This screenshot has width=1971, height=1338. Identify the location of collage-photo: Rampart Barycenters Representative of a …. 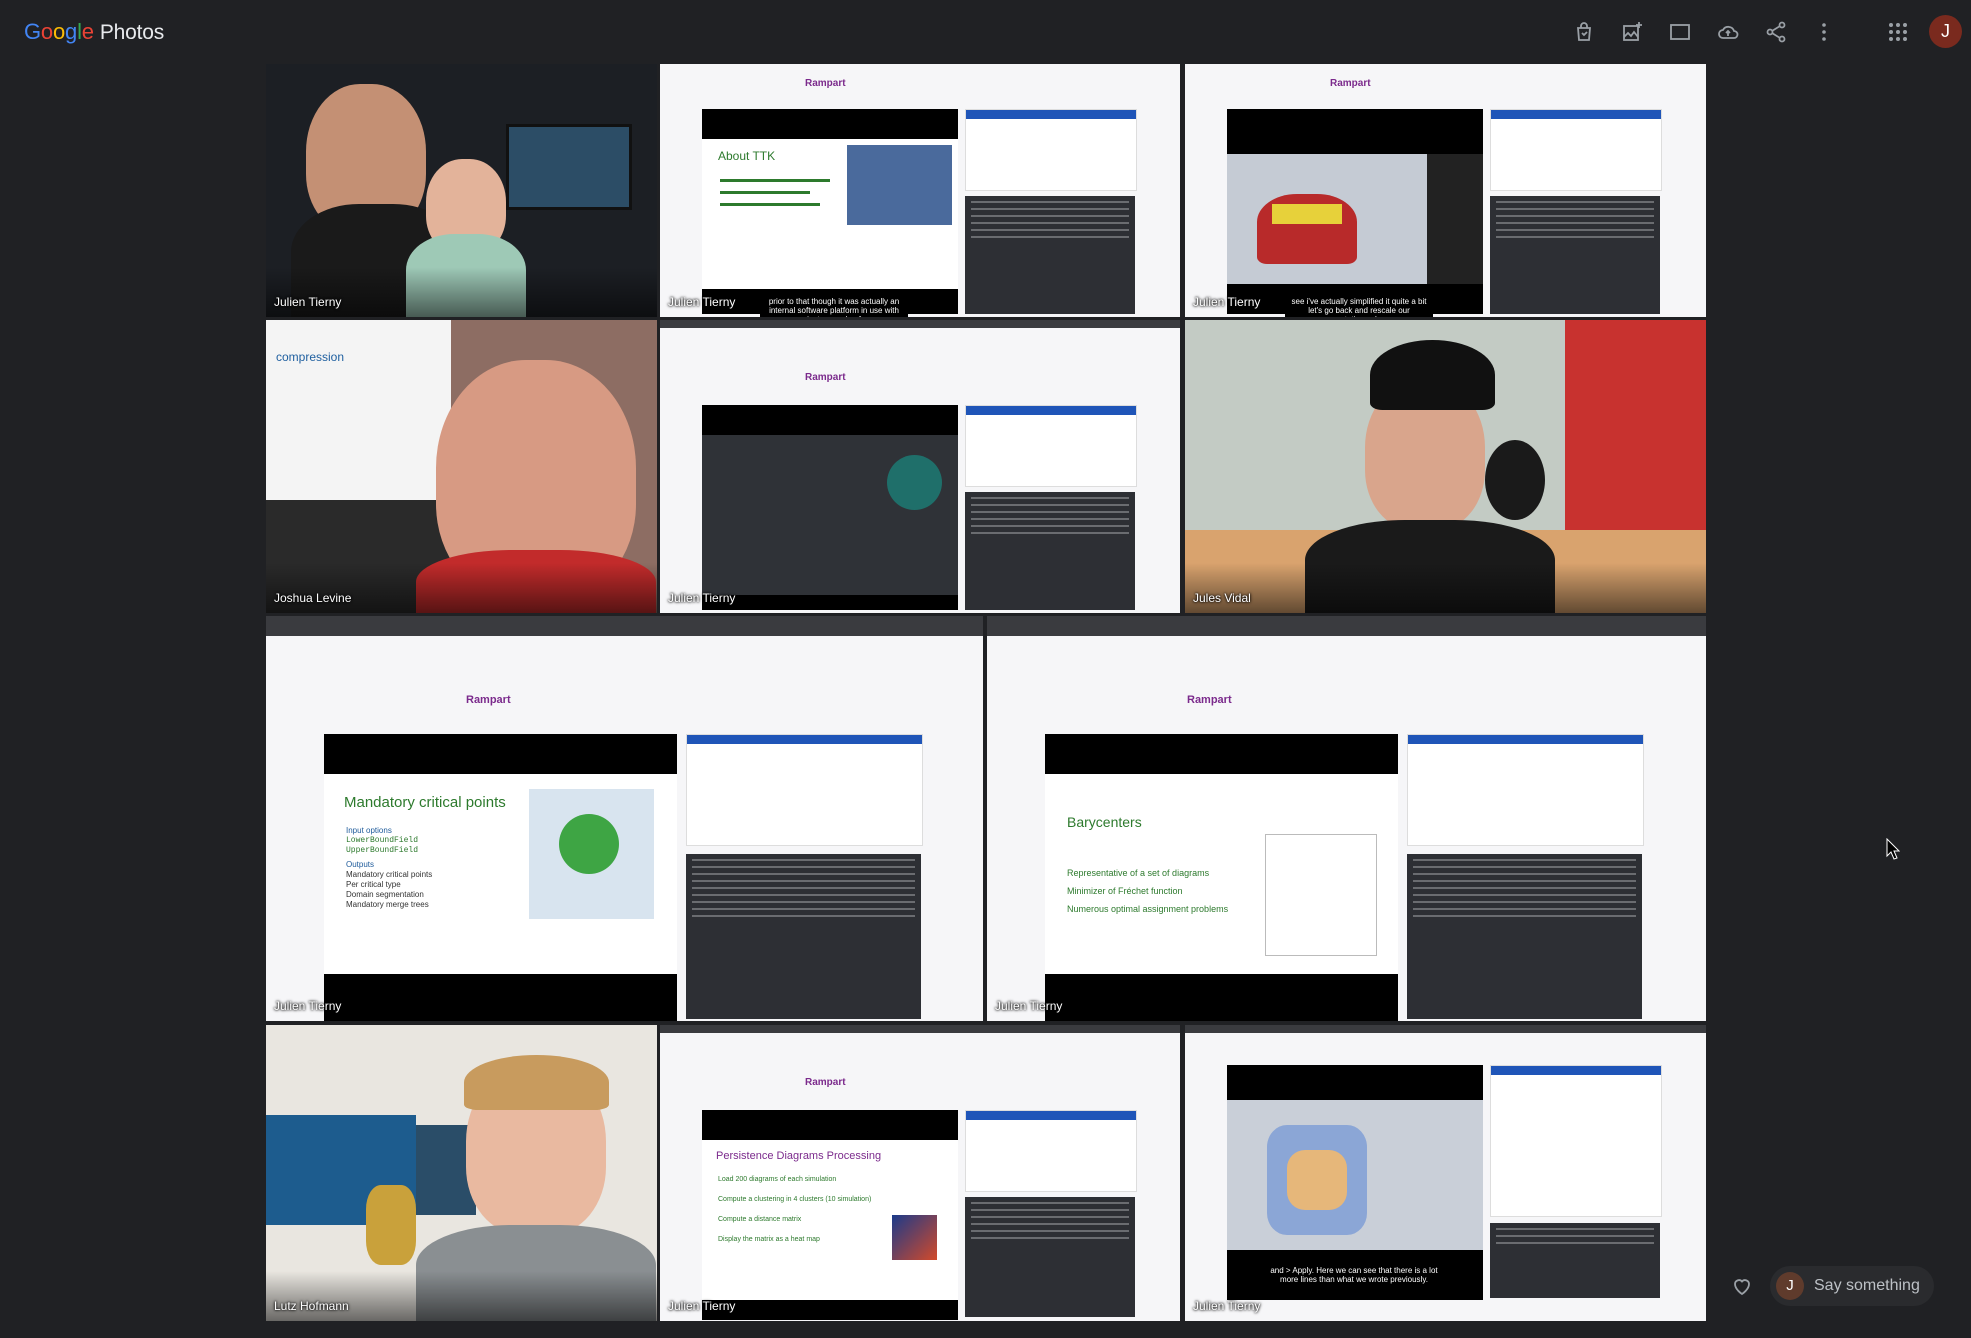
(1346, 818).